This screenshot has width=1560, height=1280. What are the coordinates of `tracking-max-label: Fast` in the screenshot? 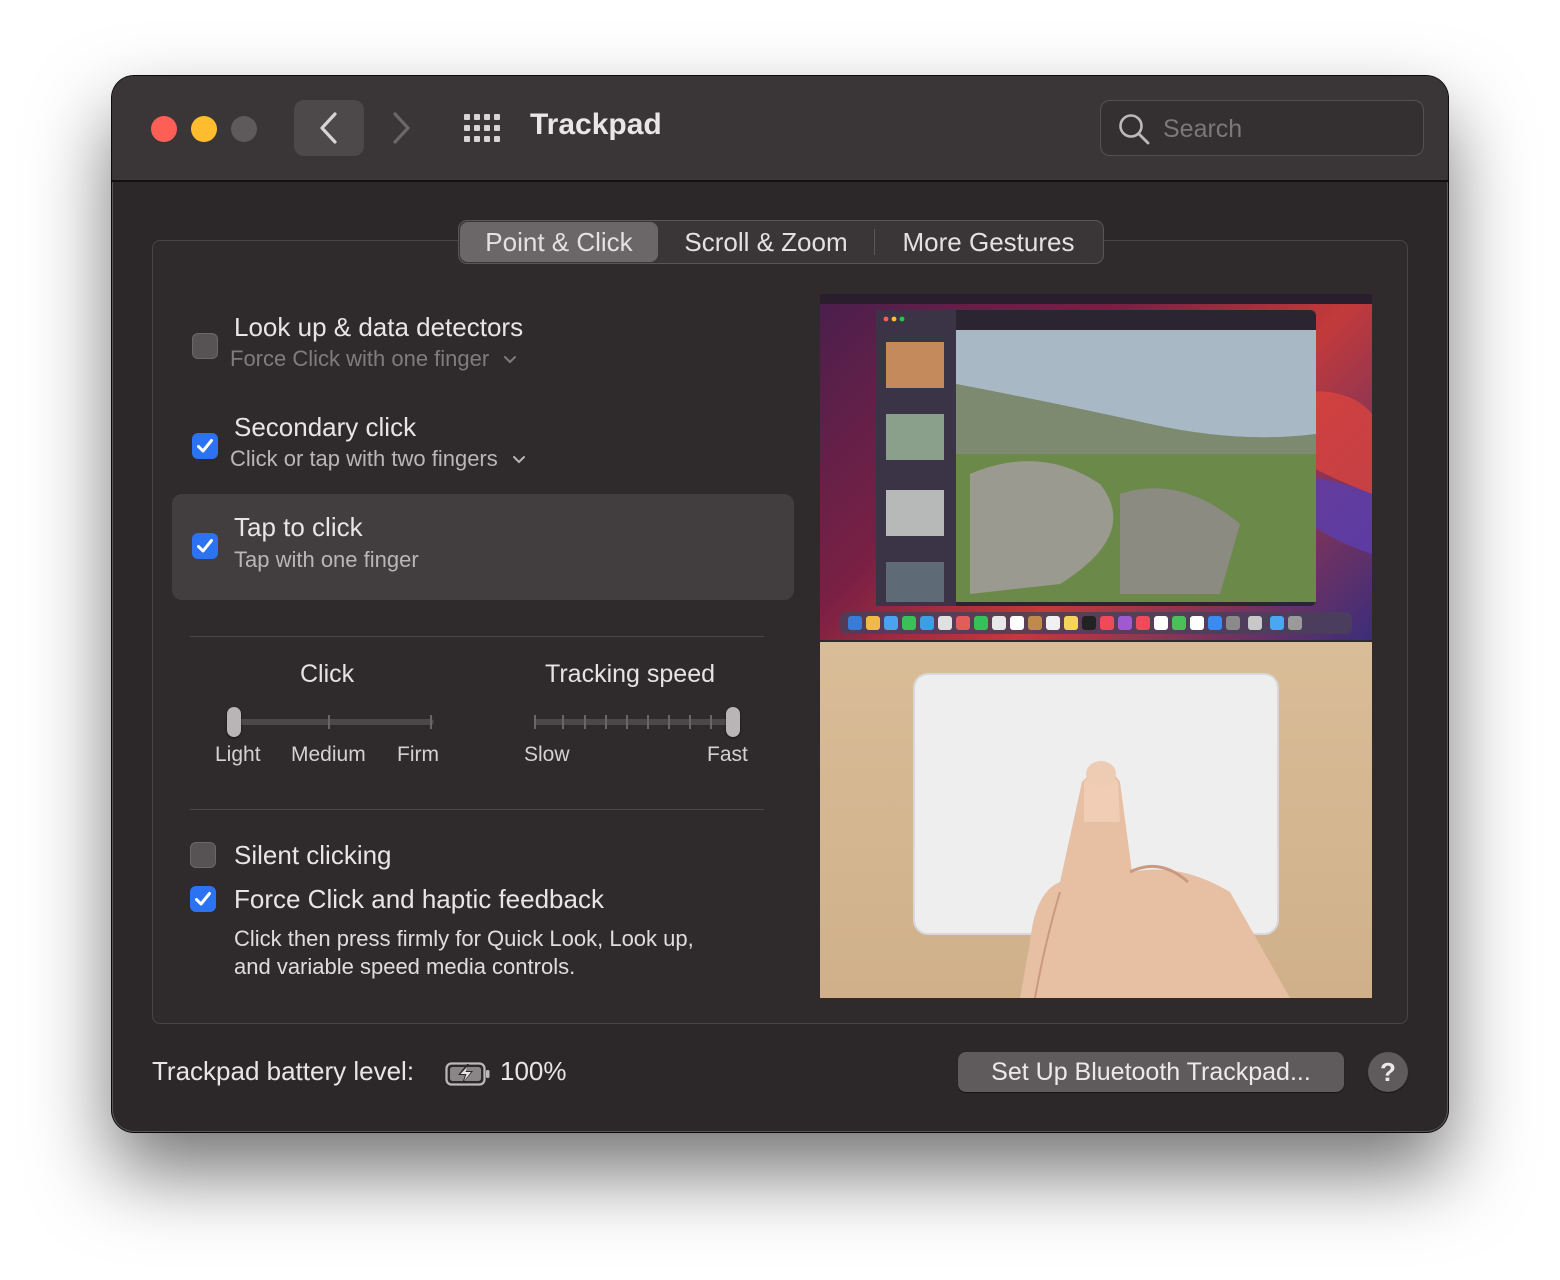 It's located at (727, 754).